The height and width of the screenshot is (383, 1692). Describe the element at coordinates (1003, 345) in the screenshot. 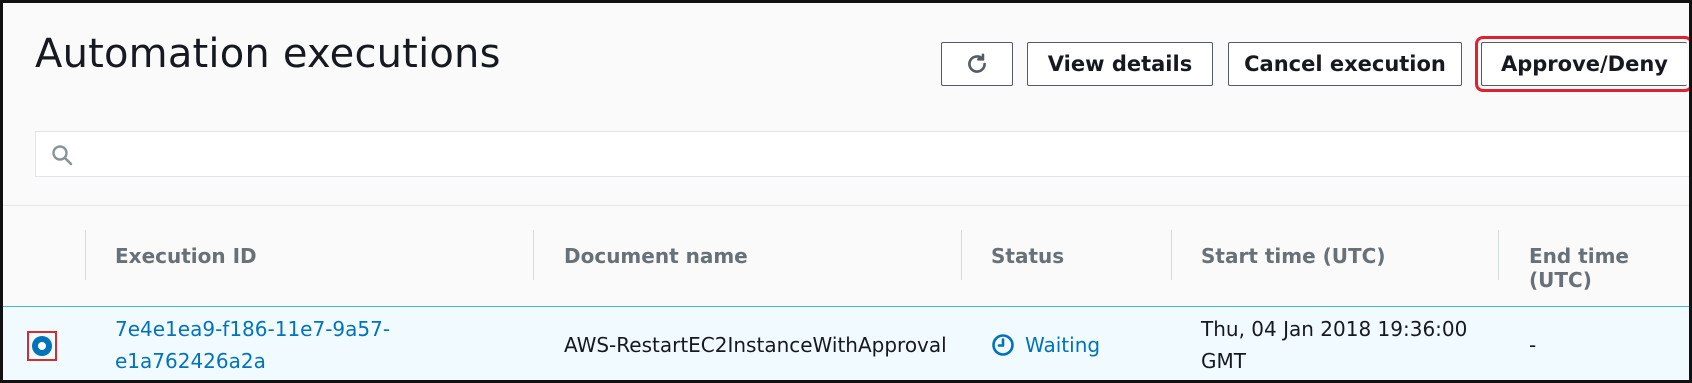

I see `clock-icon` at that location.